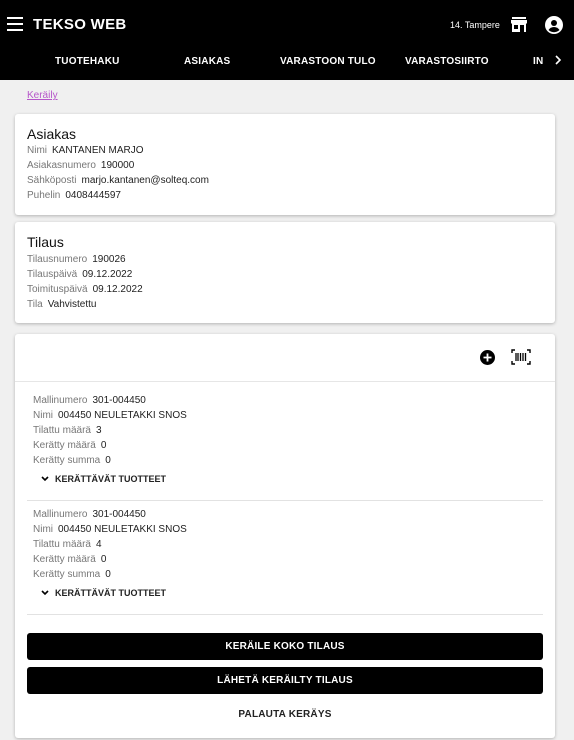 The image size is (574, 740). What do you see at coordinates (287, 25) in the screenshot?
I see `app-bar-top-row: TEKSO WEB 14. Tampere` at bounding box center [287, 25].